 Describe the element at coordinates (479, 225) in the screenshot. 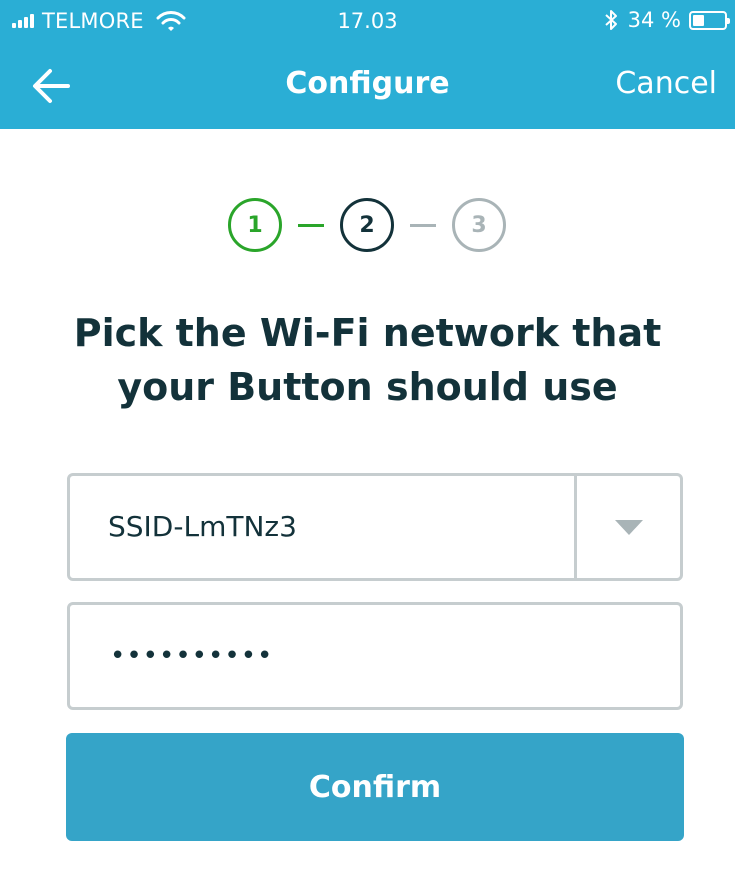

I see `step-3-indicator: 3` at that location.